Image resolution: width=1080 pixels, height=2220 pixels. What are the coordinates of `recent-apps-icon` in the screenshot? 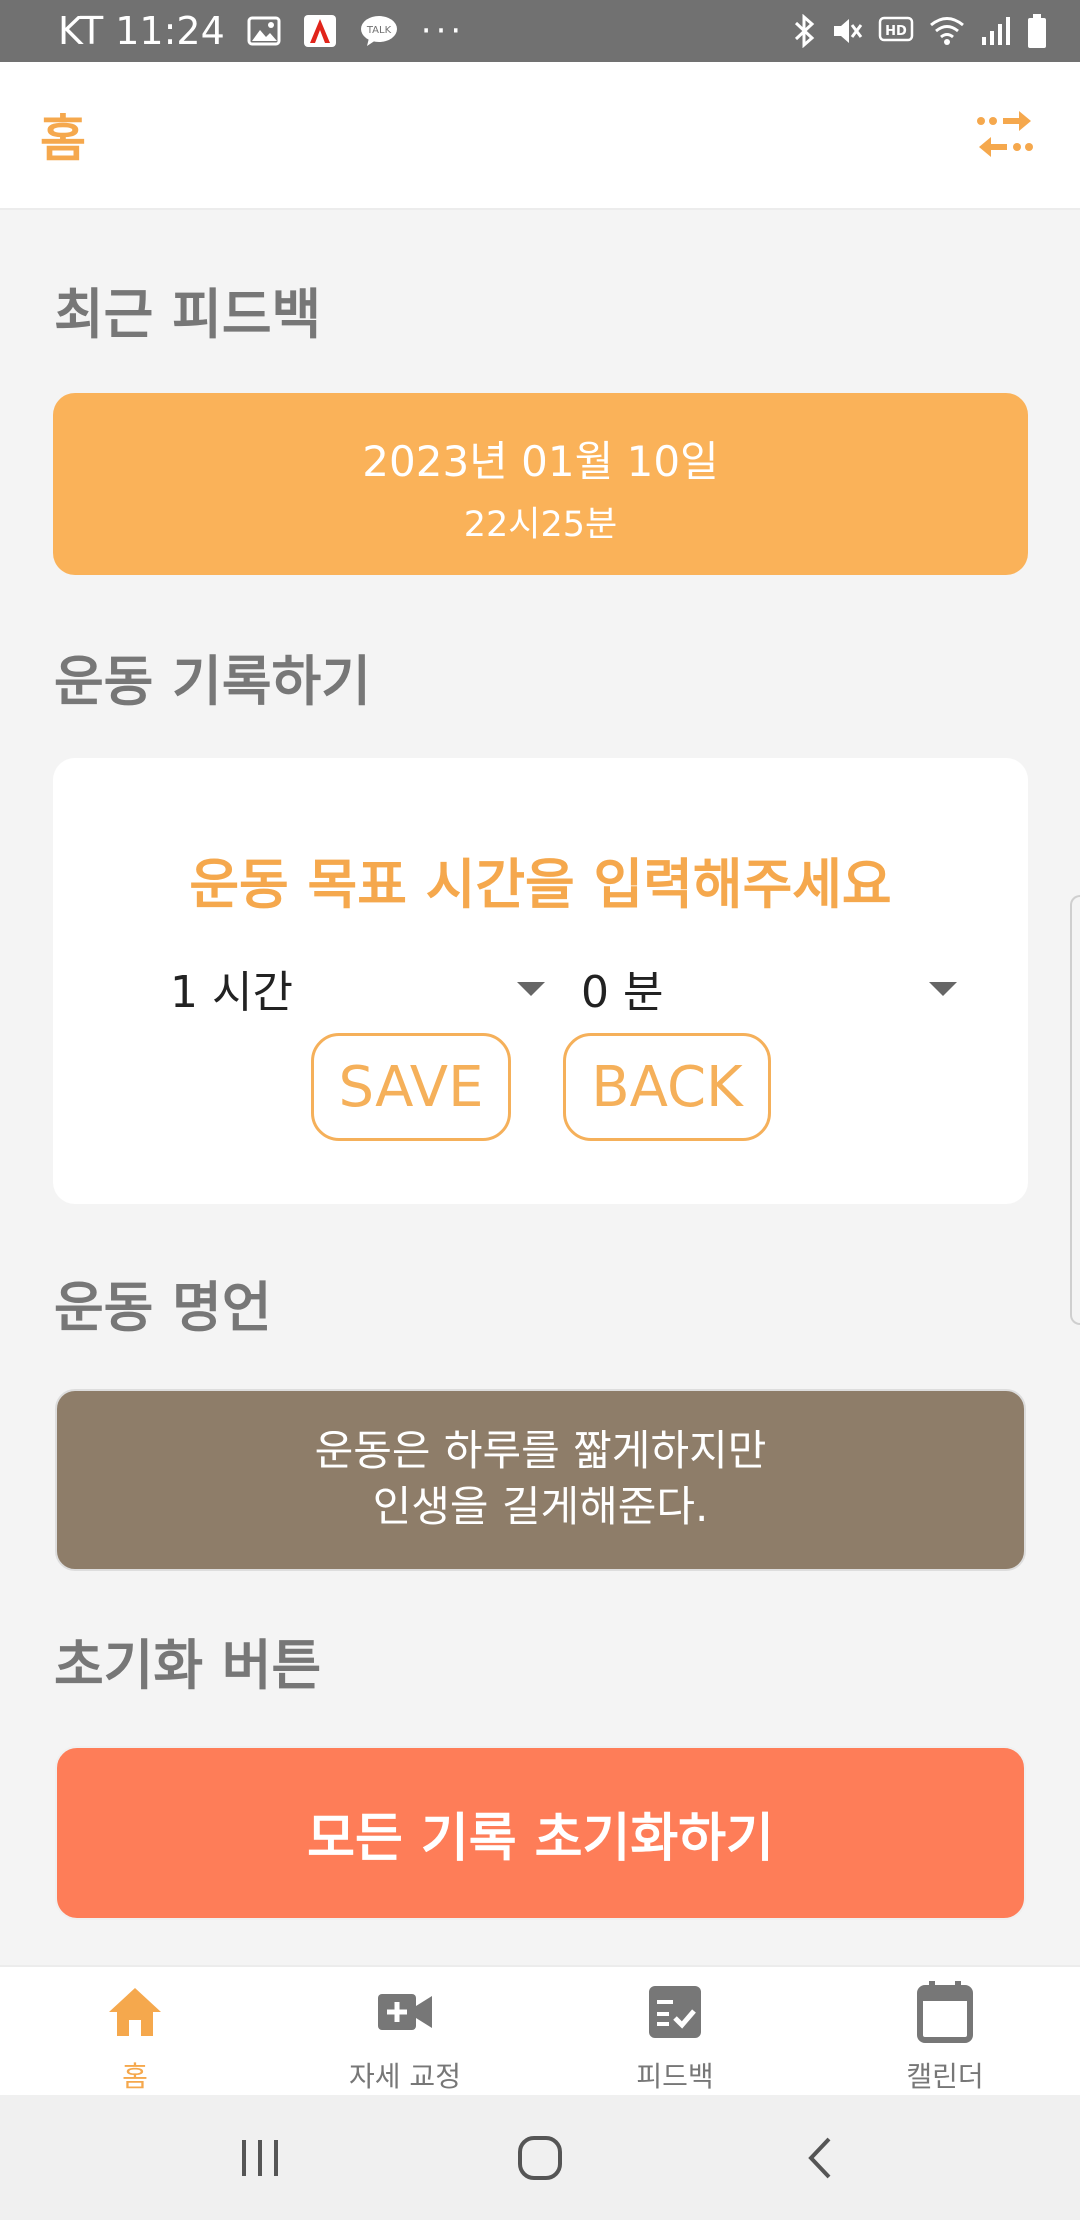 It's located at (260, 2157).